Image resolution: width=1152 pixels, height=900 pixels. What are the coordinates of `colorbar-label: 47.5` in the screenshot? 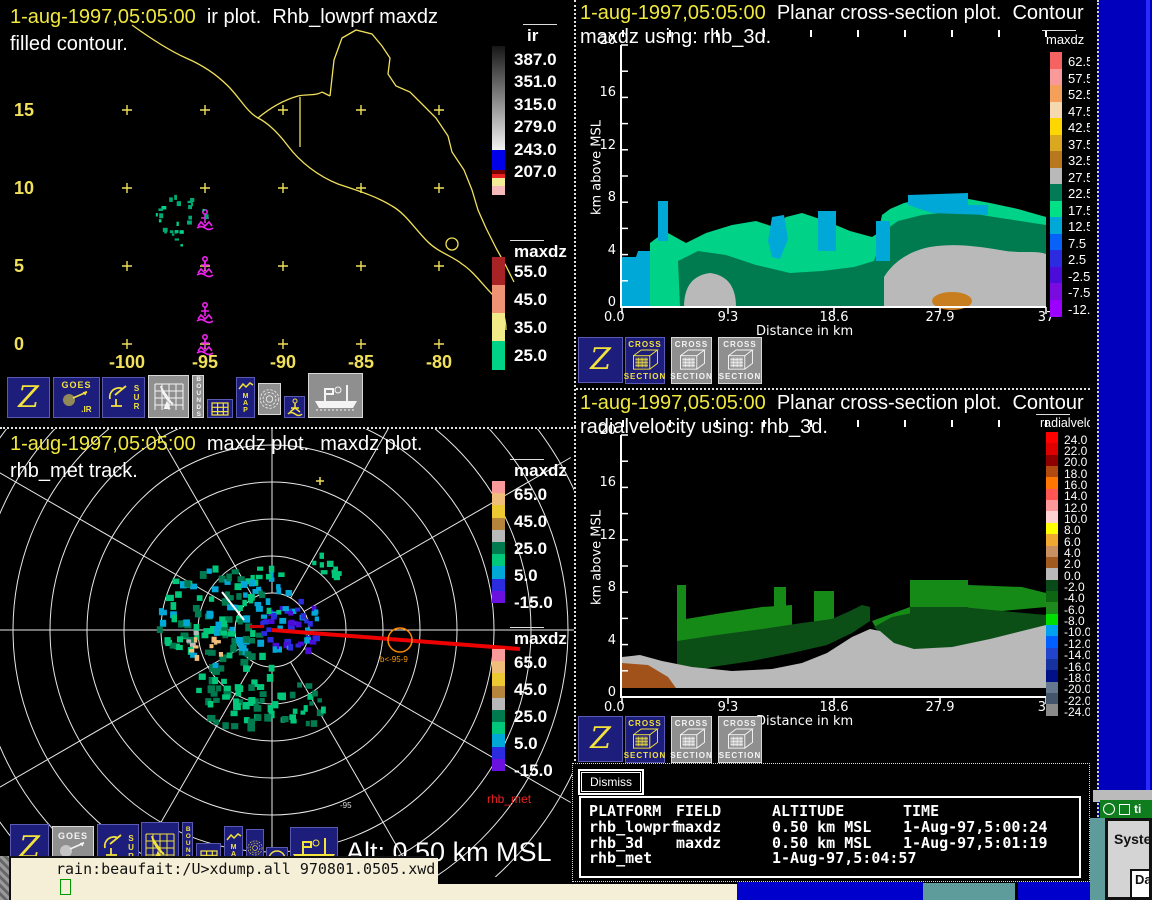 It's located at (1079, 111).